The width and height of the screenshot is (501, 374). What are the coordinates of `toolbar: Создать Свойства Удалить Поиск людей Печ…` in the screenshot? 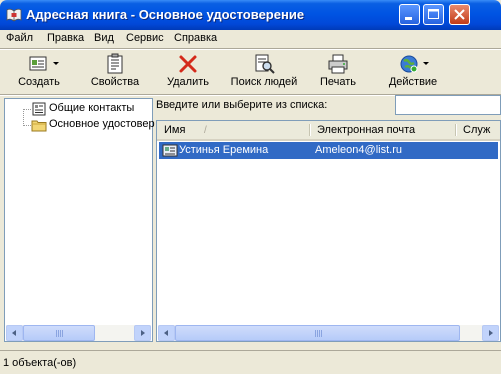 It's located at (250, 72).